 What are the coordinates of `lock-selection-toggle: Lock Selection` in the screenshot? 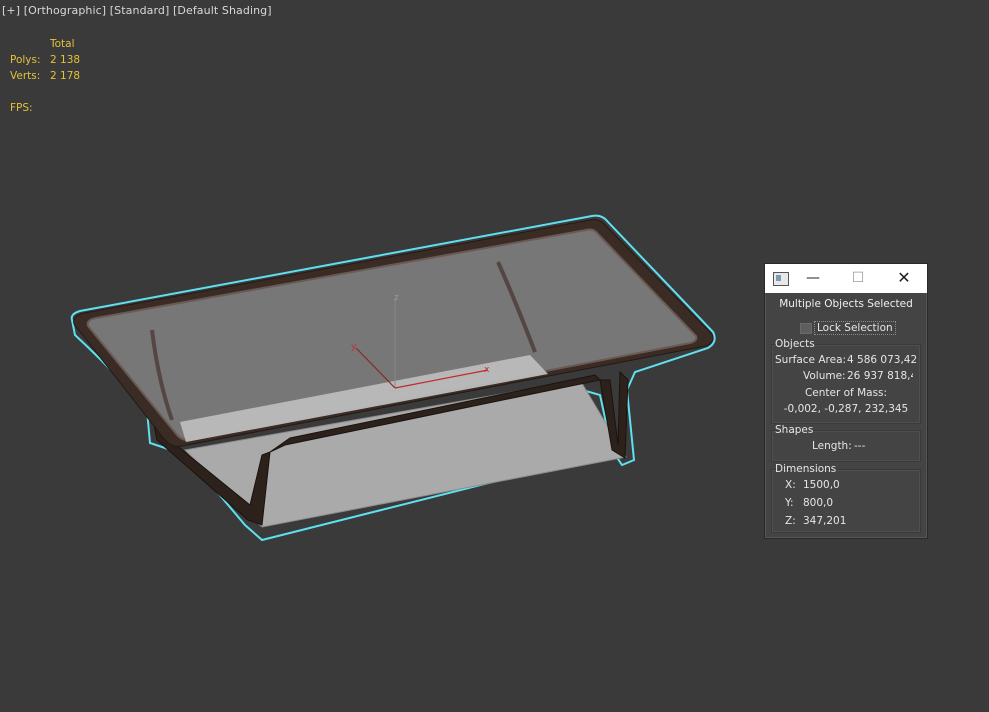 It's located at (848, 328).